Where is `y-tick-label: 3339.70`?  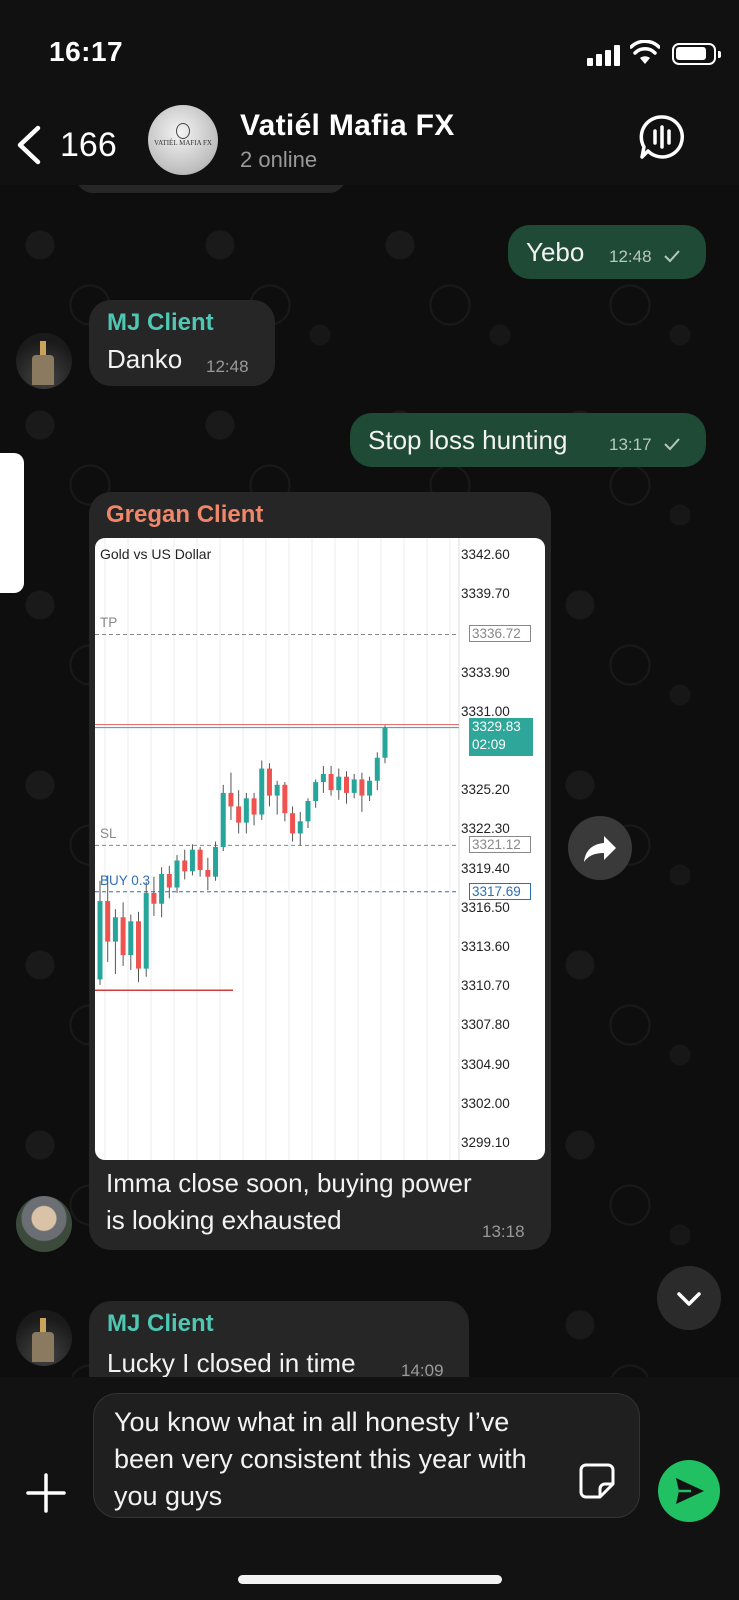
y-tick-label: 3339.70 is located at coordinates (485, 594).